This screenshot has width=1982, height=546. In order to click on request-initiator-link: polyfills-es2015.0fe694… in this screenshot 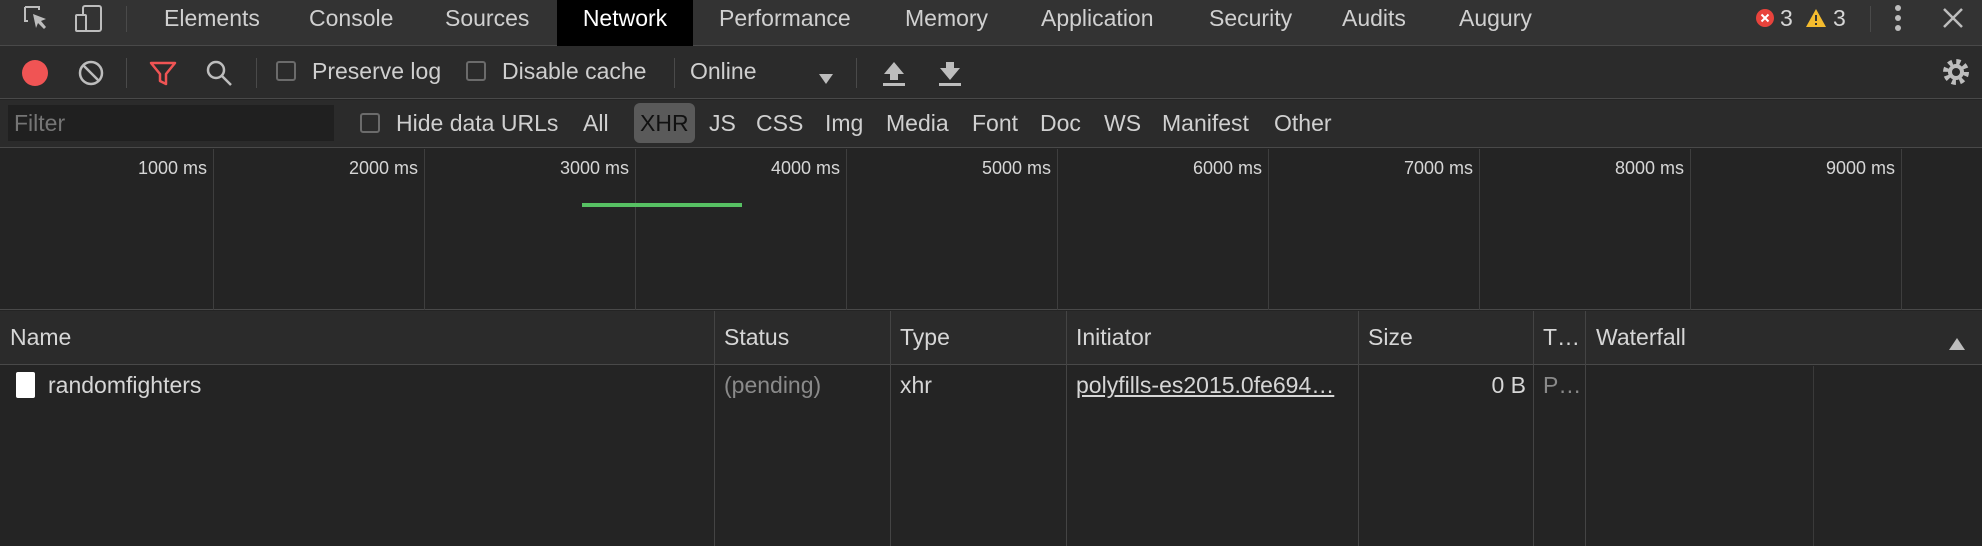, I will do `click(1213, 385)`.